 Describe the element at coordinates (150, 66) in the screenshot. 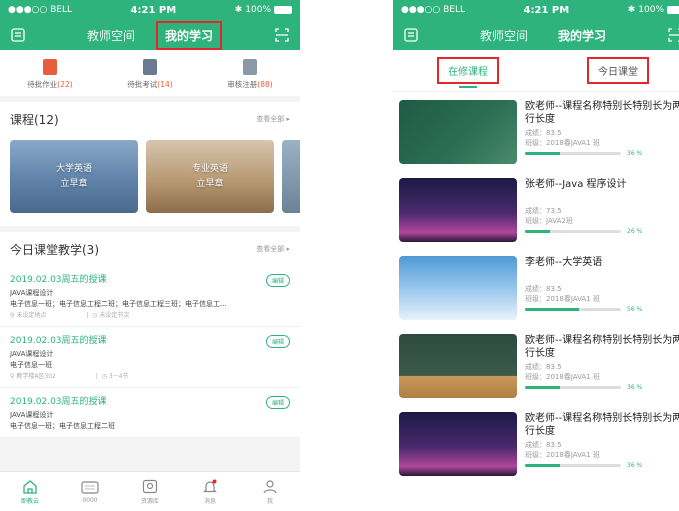

I see `exam-icon` at that location.